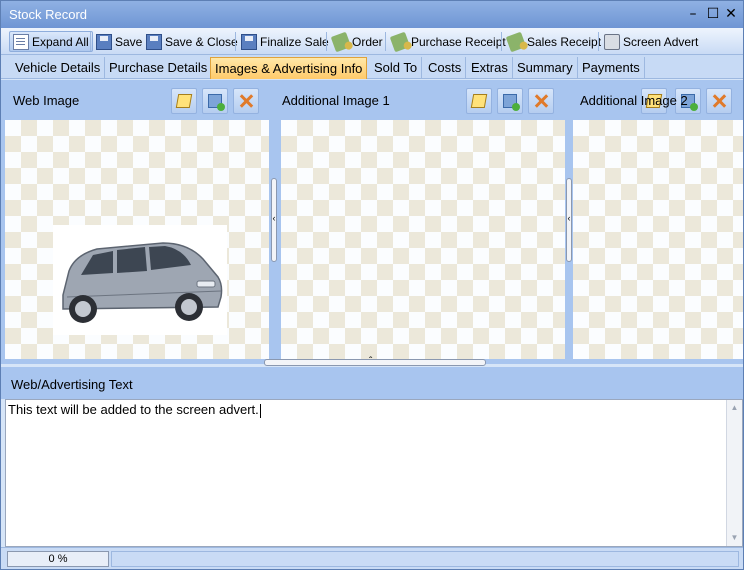  I want to click on screen-advert-button: Screen Advert, so click(651, 41).